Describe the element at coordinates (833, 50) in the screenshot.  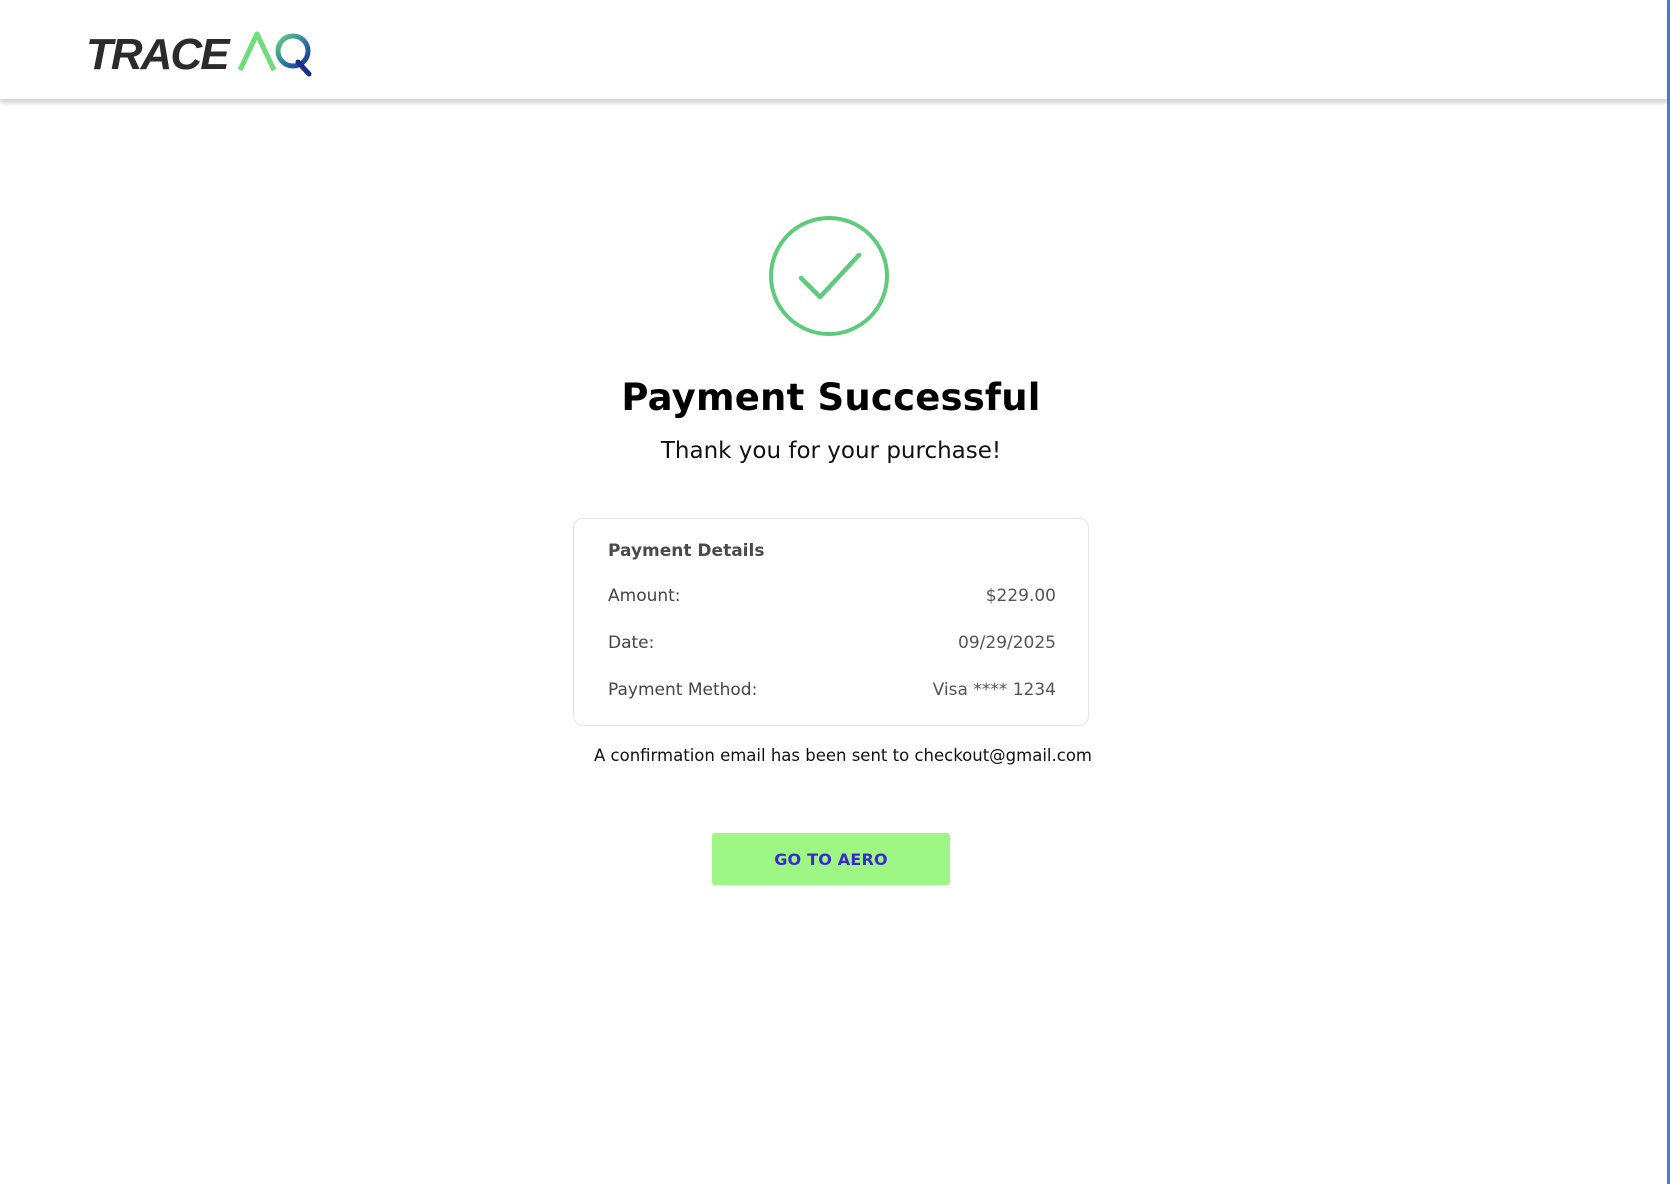
I see `top-header: TRACE` at that location.